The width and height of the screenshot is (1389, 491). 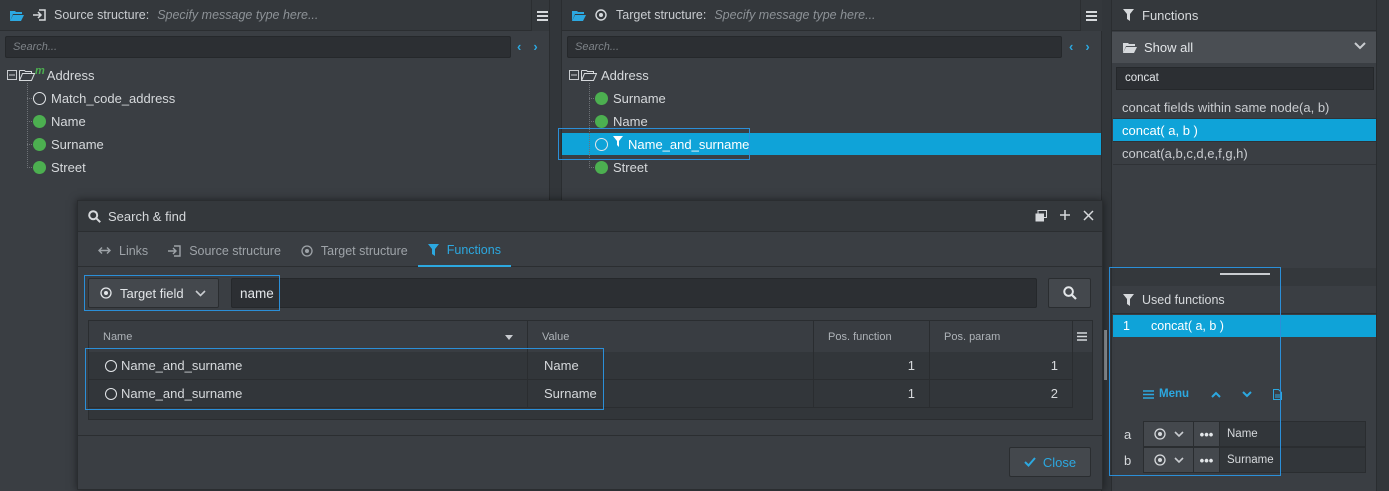 What do you see at coordinates (1001, 394) in the screenshot?
I see `cell-pos-param: 2` at bounding box center [1001, 394].